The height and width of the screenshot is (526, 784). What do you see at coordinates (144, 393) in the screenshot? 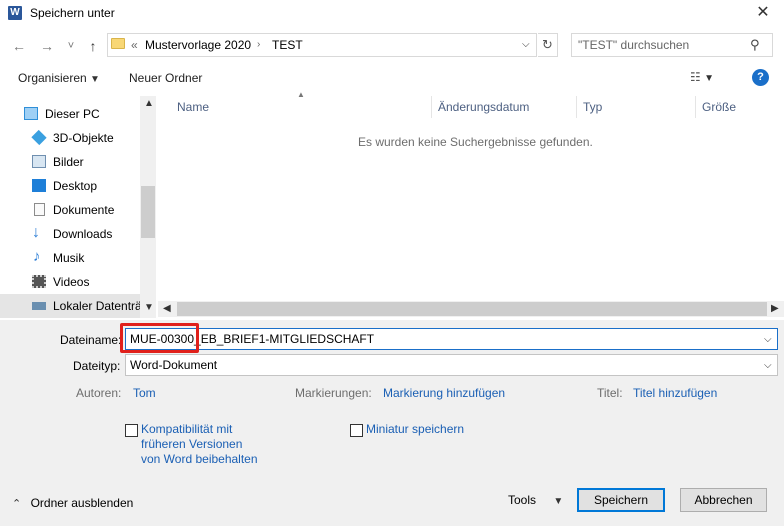
I see `authors-value: Tom` at bounding box center [144, 393].